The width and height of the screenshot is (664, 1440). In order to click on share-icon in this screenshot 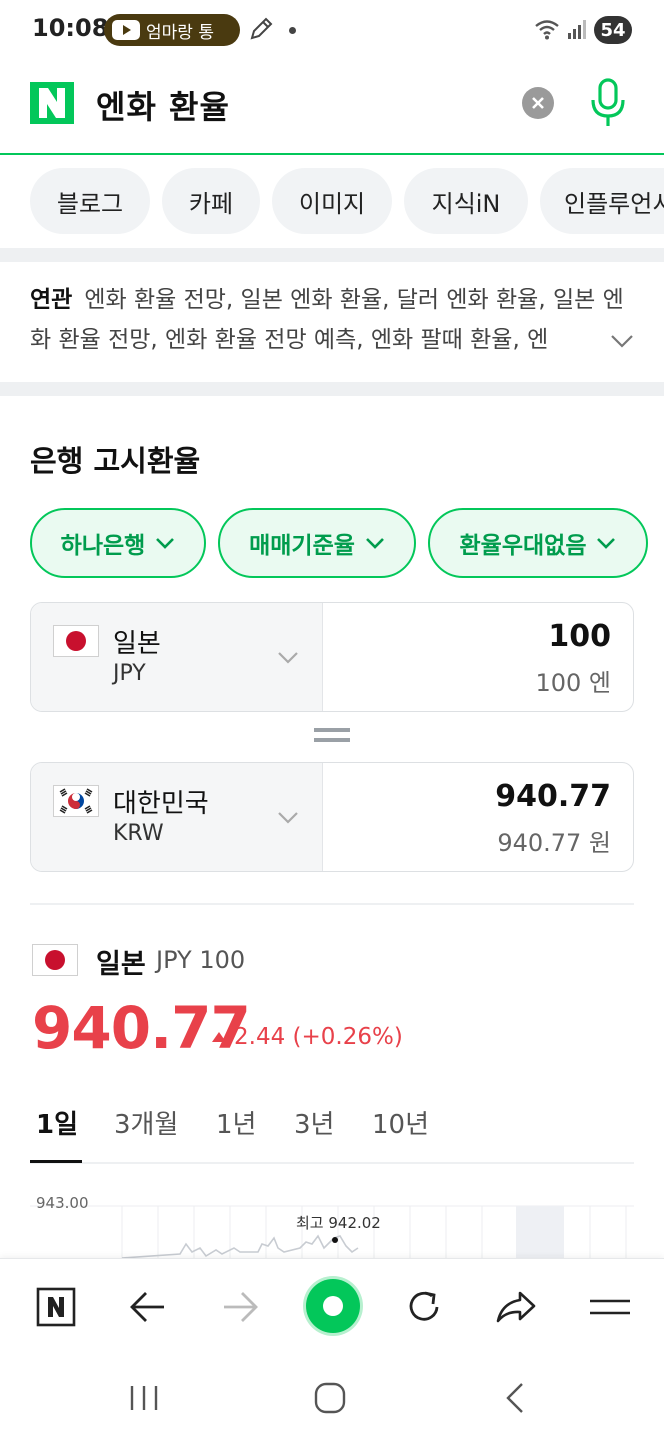, I will do `click(516, 1307)`.